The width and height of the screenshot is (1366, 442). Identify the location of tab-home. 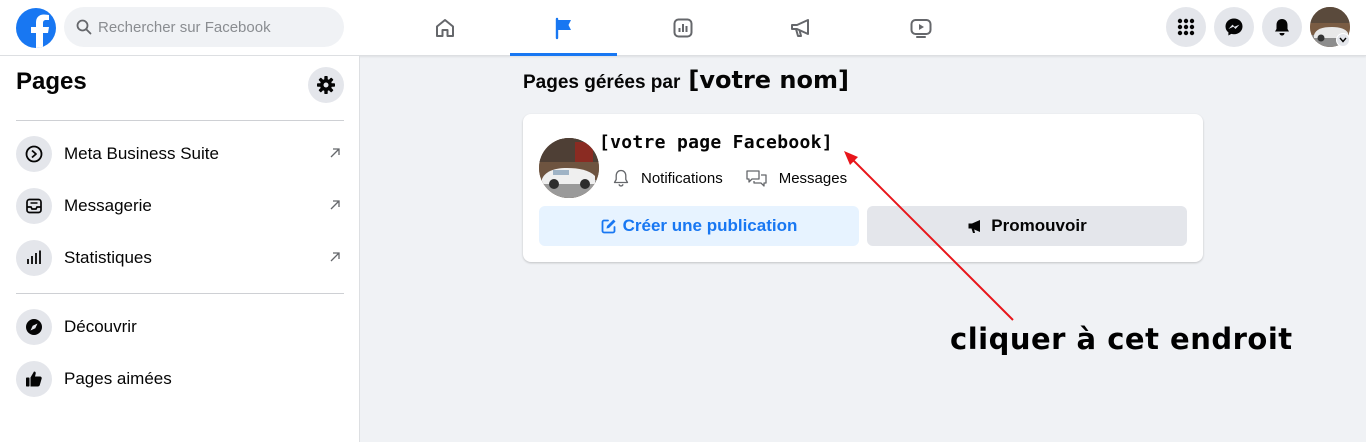
(444, 28).